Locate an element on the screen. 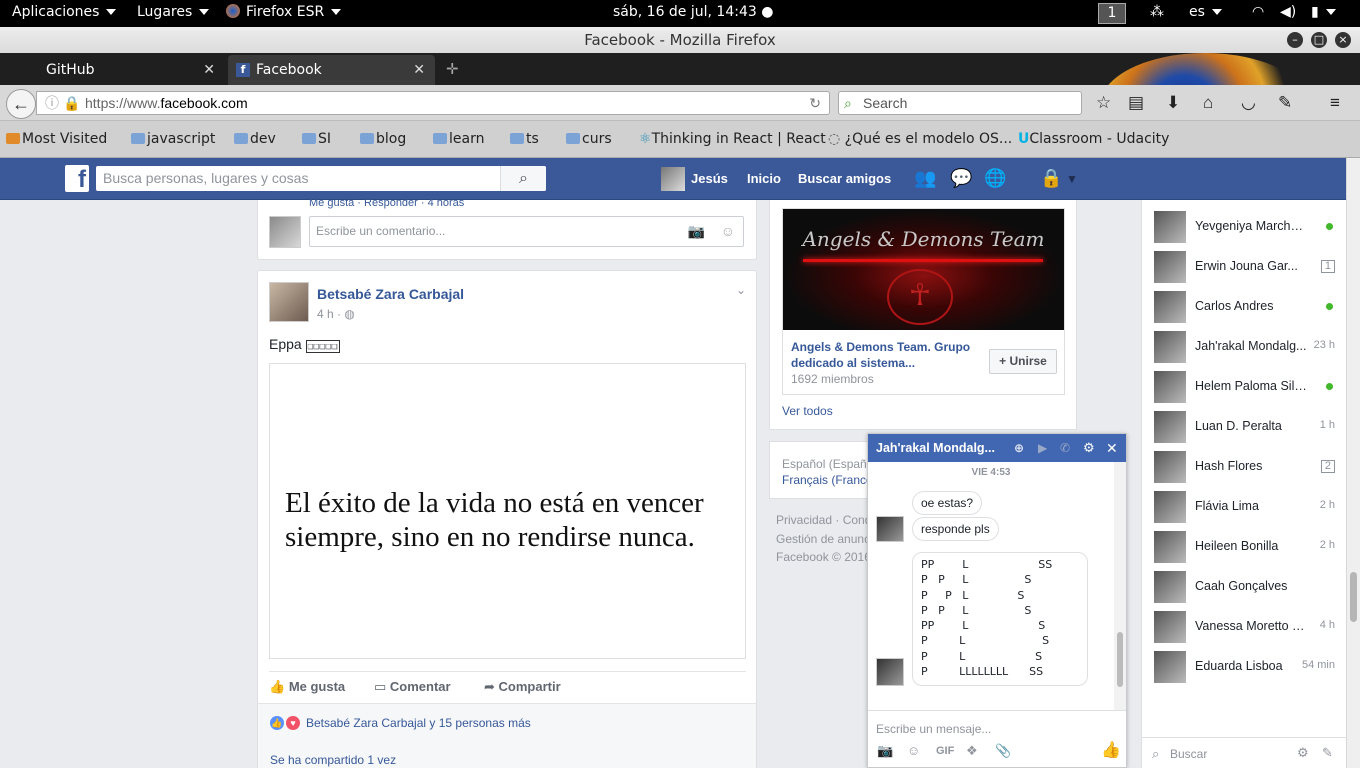 This screenshot has height=768, width=1360. page-scrollbar is located at coordinates (1353, 463).